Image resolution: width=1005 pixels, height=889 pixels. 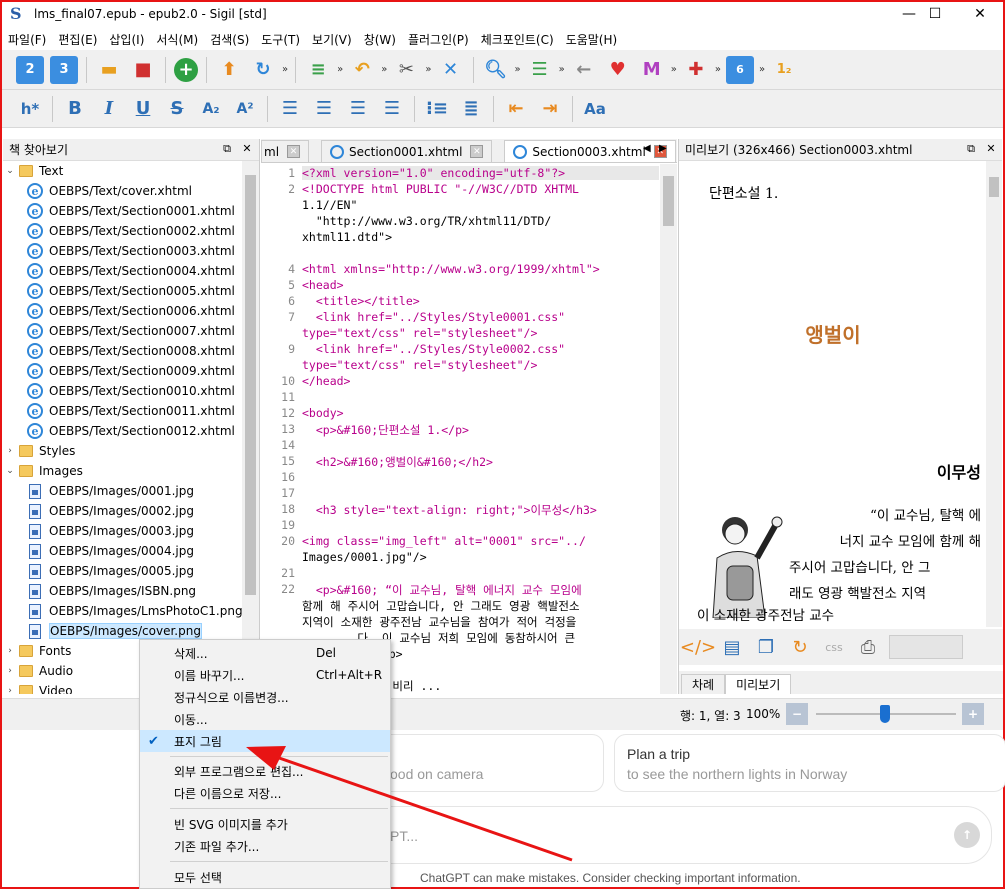 I want to click on file-item: e OEBPS/Text/Section0004.xhtml, so click(x=123, y=271).